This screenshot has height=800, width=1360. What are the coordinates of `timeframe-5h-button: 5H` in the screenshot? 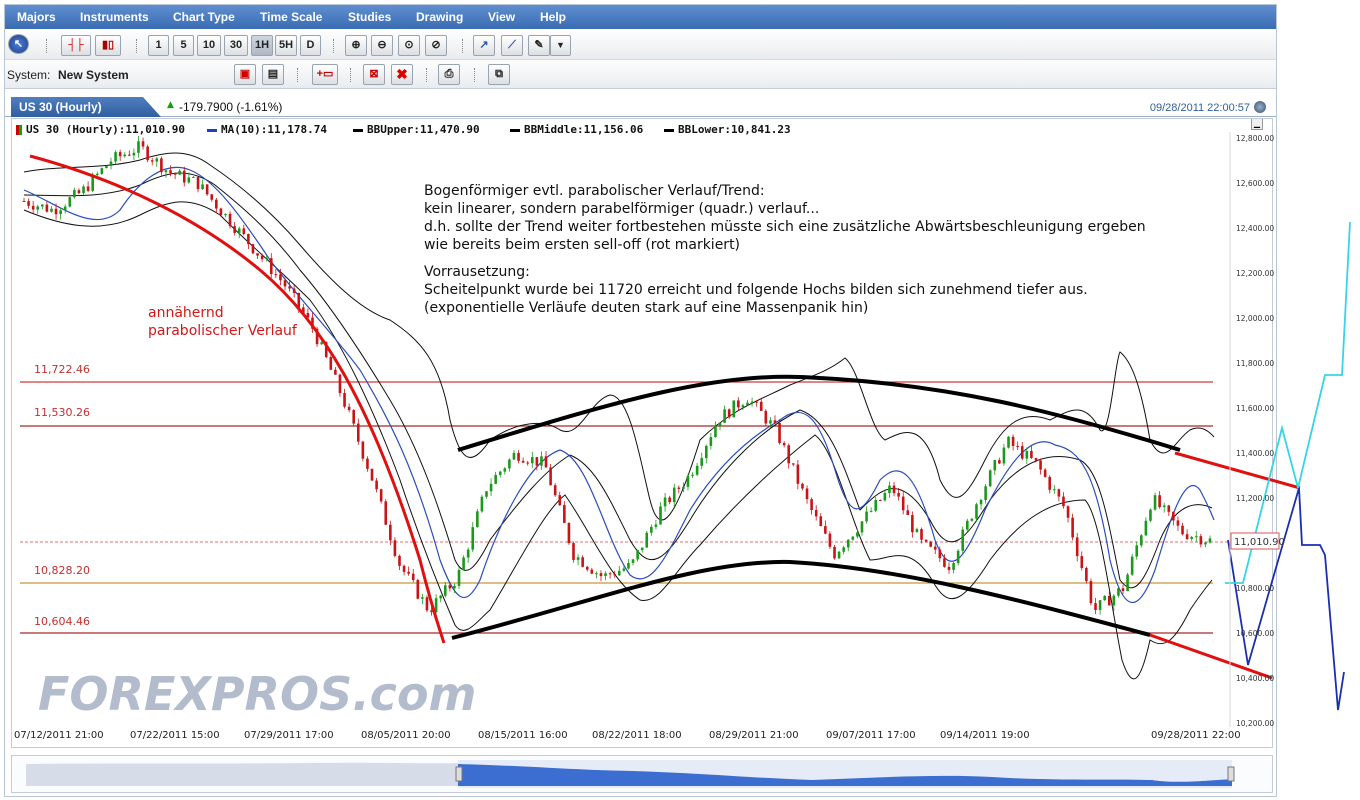 It's located at (286, 45).